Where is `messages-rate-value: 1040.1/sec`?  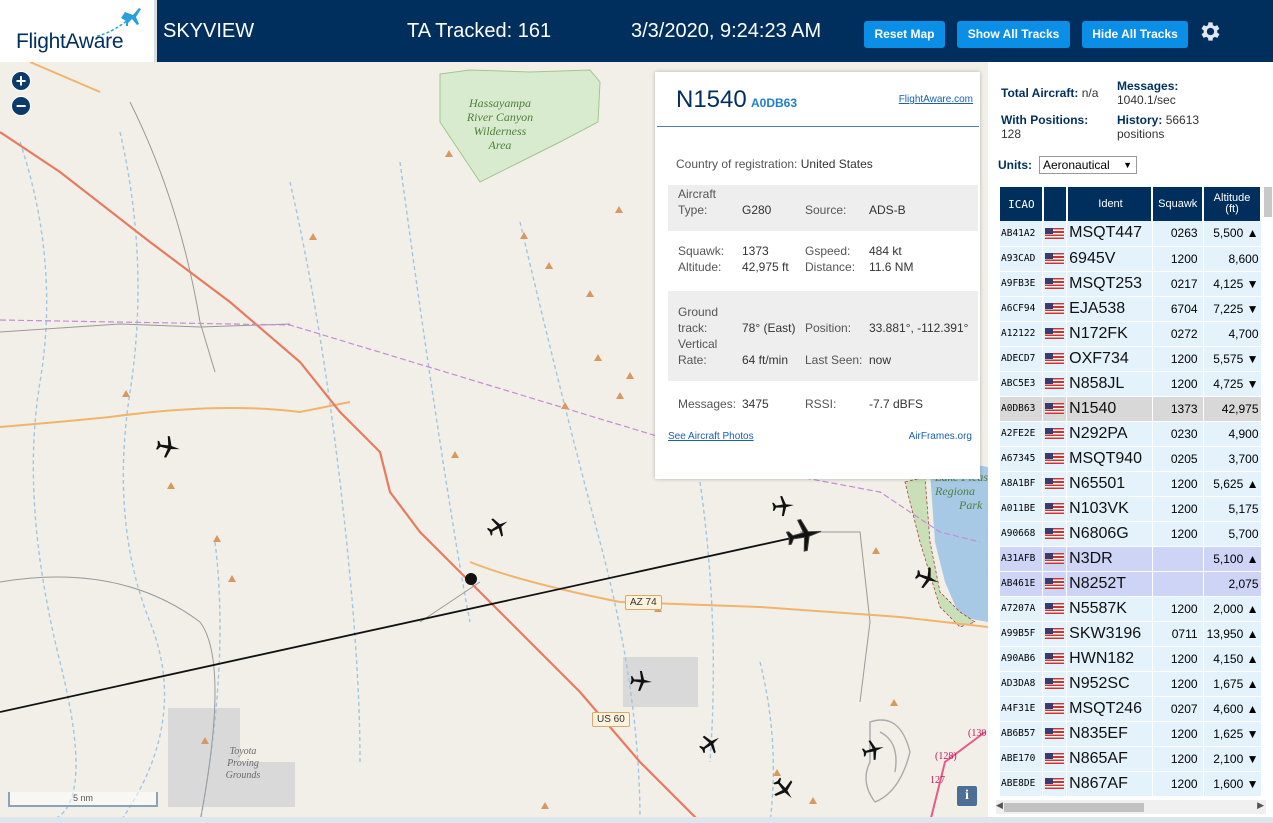 messages-rate-value: 1040.1/sec is located at coordinates (1146, 100).